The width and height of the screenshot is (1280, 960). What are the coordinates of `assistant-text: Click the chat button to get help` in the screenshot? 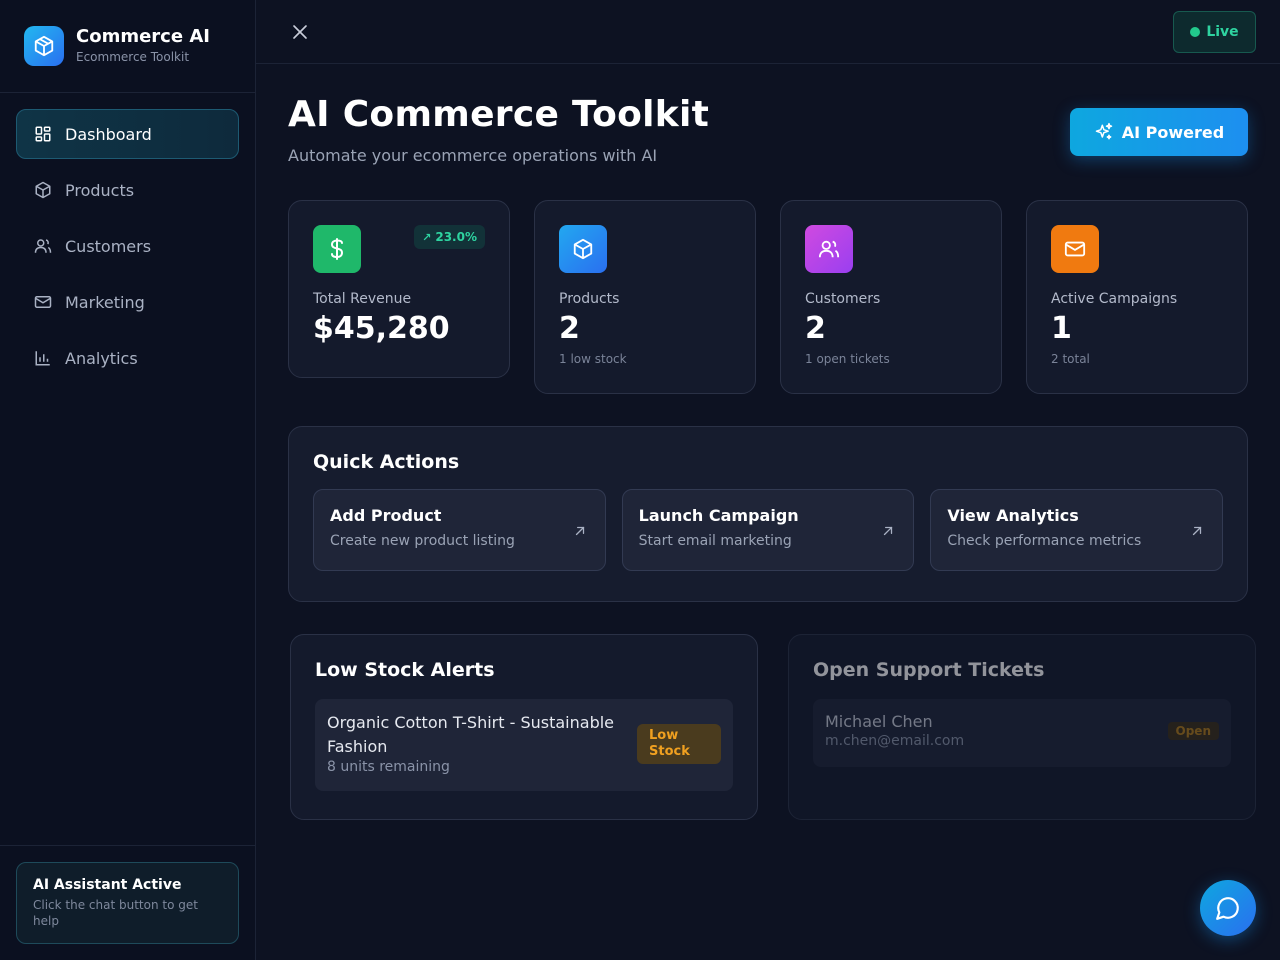 It's located at (115, 913).